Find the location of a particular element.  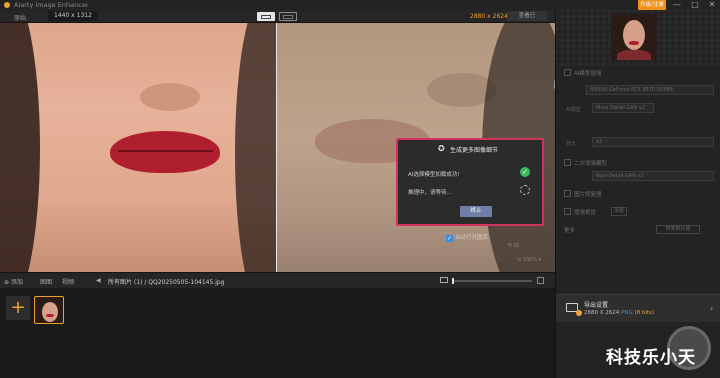

auto-open-gallery-option: ✓ 自动打开图库 is located at coordinates (467, 237).